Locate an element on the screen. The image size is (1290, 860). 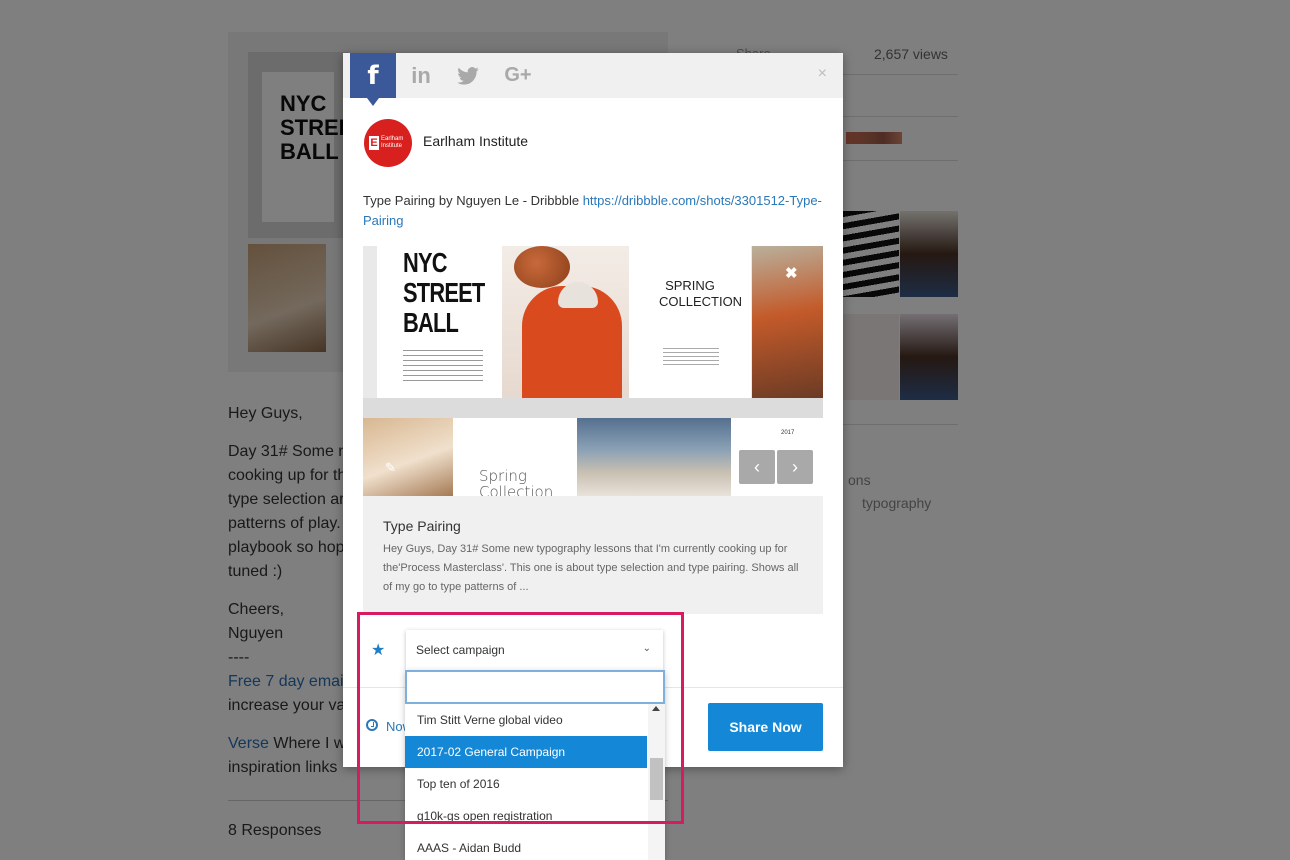
avatar-logo-letter: E is located at coordinates (374, 143).